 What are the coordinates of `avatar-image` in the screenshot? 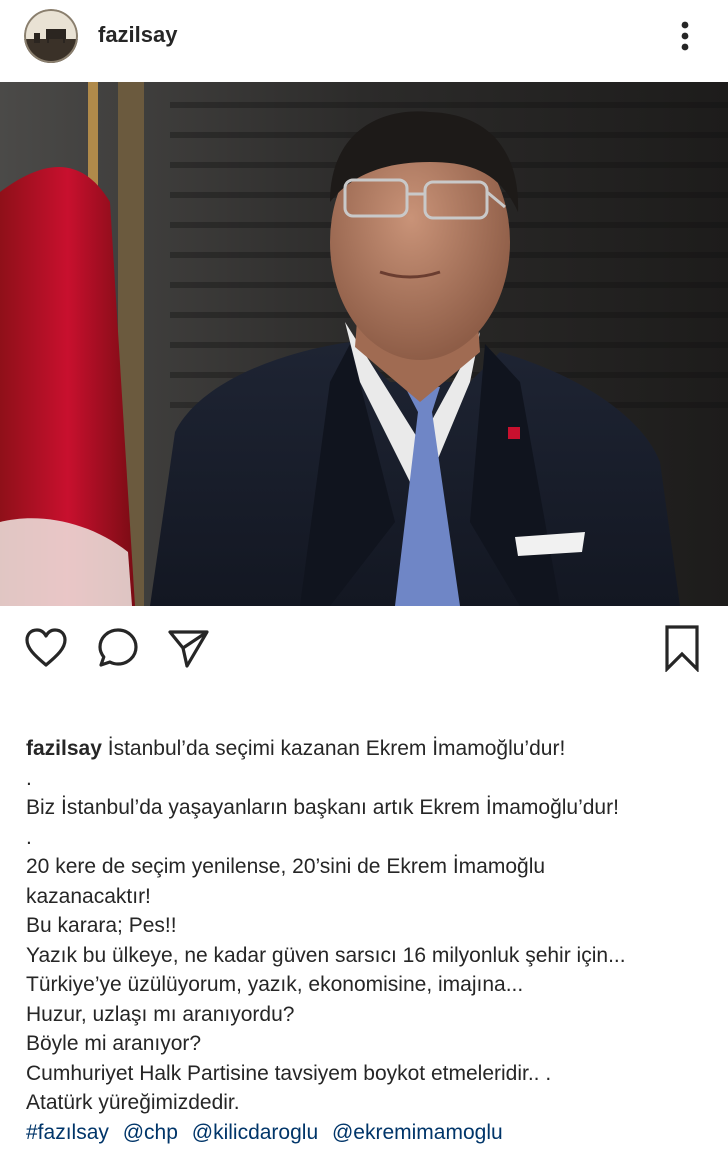 It's located at (51, 36).